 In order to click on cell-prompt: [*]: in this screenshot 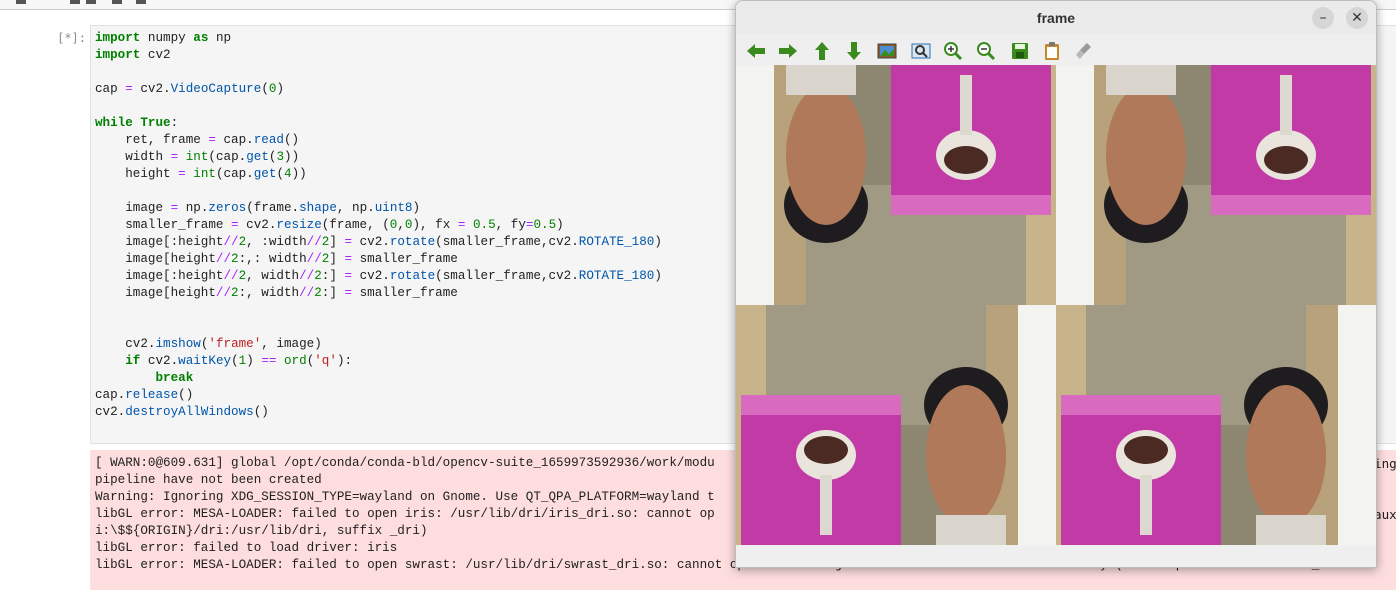, I will do `click(71, 38)`.